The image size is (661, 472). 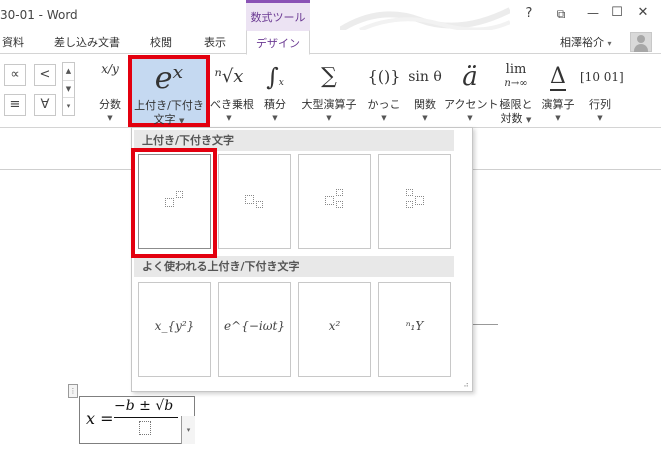 I want to click on close-button: ✕, so click(x=643, y=12).